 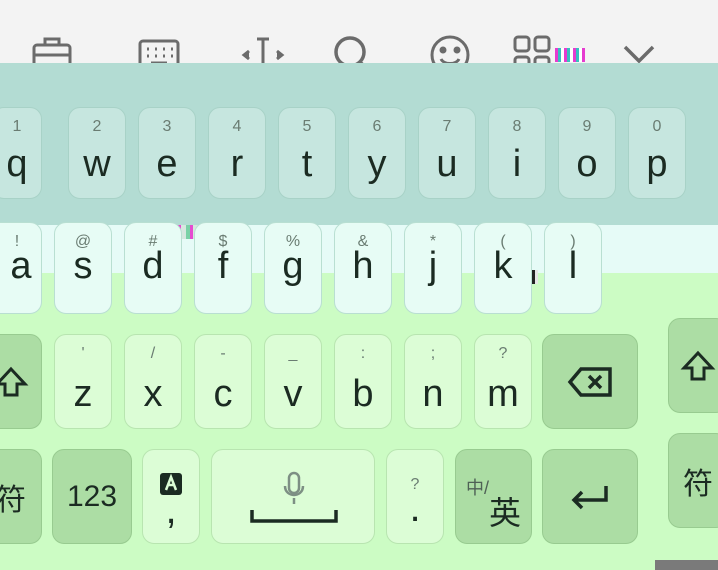 I want to click on symbols-key-left: 符, so click(x=21, y=496).